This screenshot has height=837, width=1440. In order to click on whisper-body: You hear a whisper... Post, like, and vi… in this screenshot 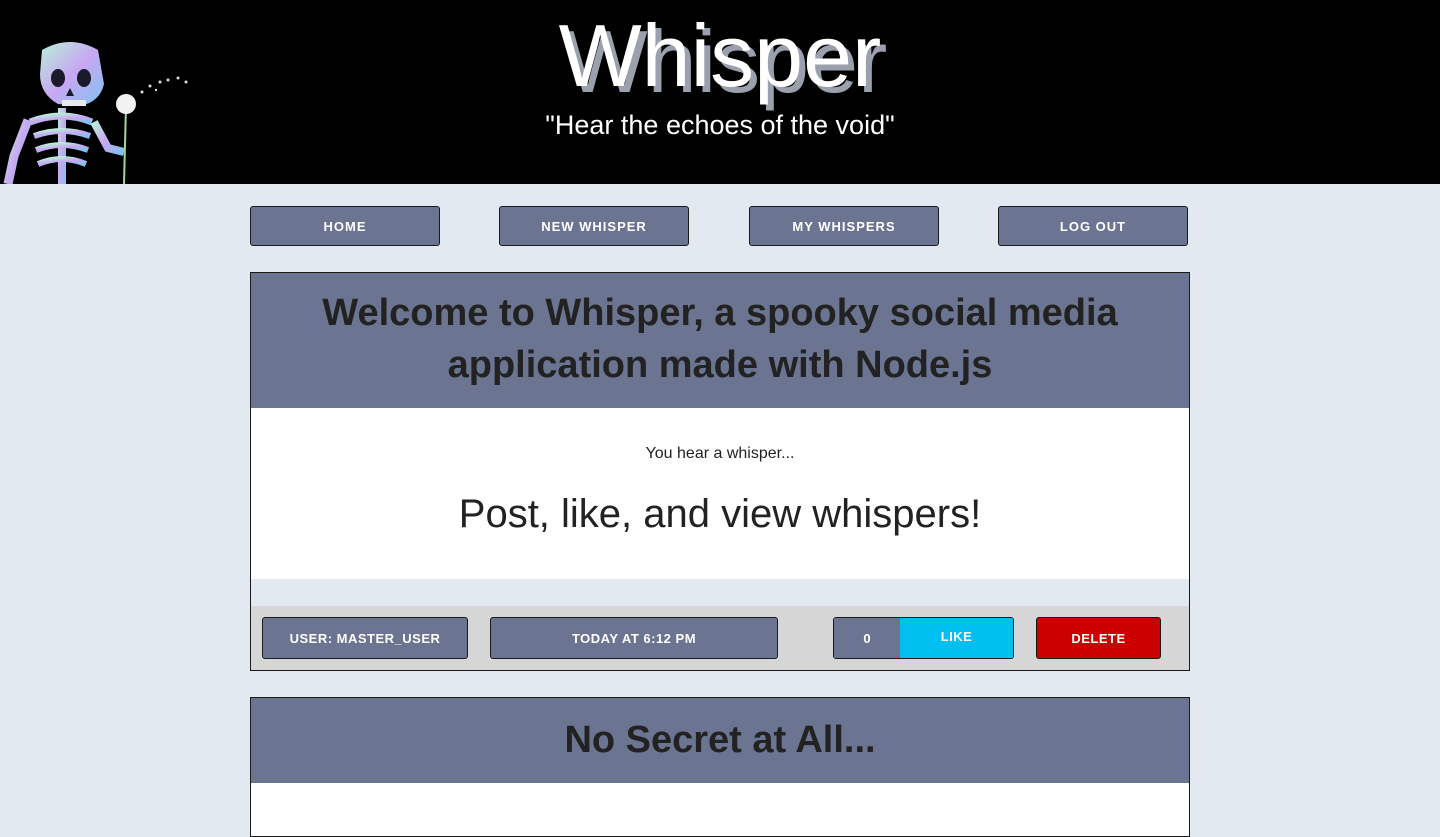, I will do `click(720, 493)`.